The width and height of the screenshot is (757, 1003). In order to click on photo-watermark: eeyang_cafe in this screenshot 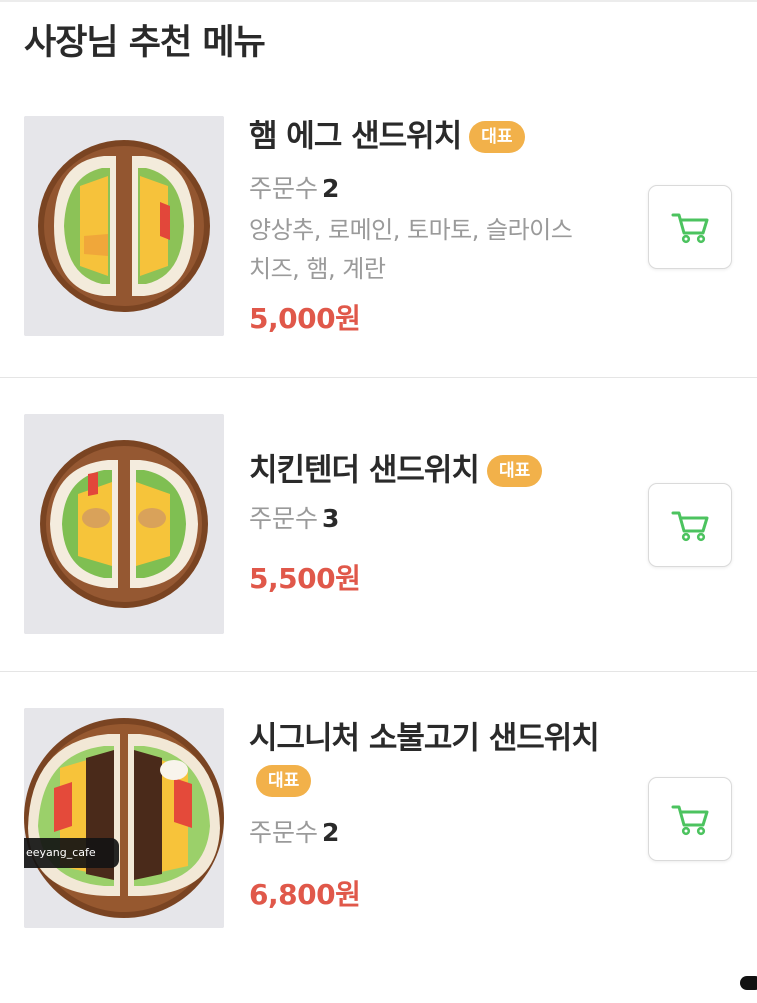, I will do `click(71, 853)`.